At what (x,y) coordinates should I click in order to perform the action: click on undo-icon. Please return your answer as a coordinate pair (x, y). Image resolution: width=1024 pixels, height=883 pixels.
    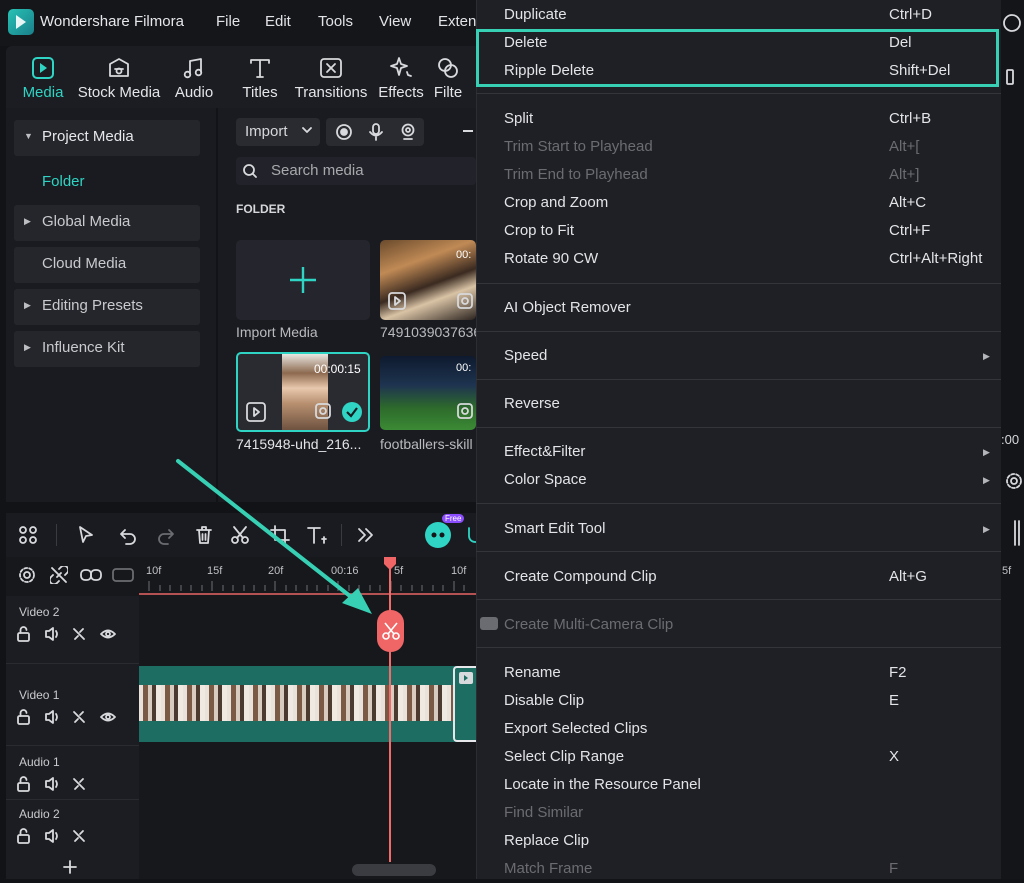
    Looking at the image, I should click on (128, 535).